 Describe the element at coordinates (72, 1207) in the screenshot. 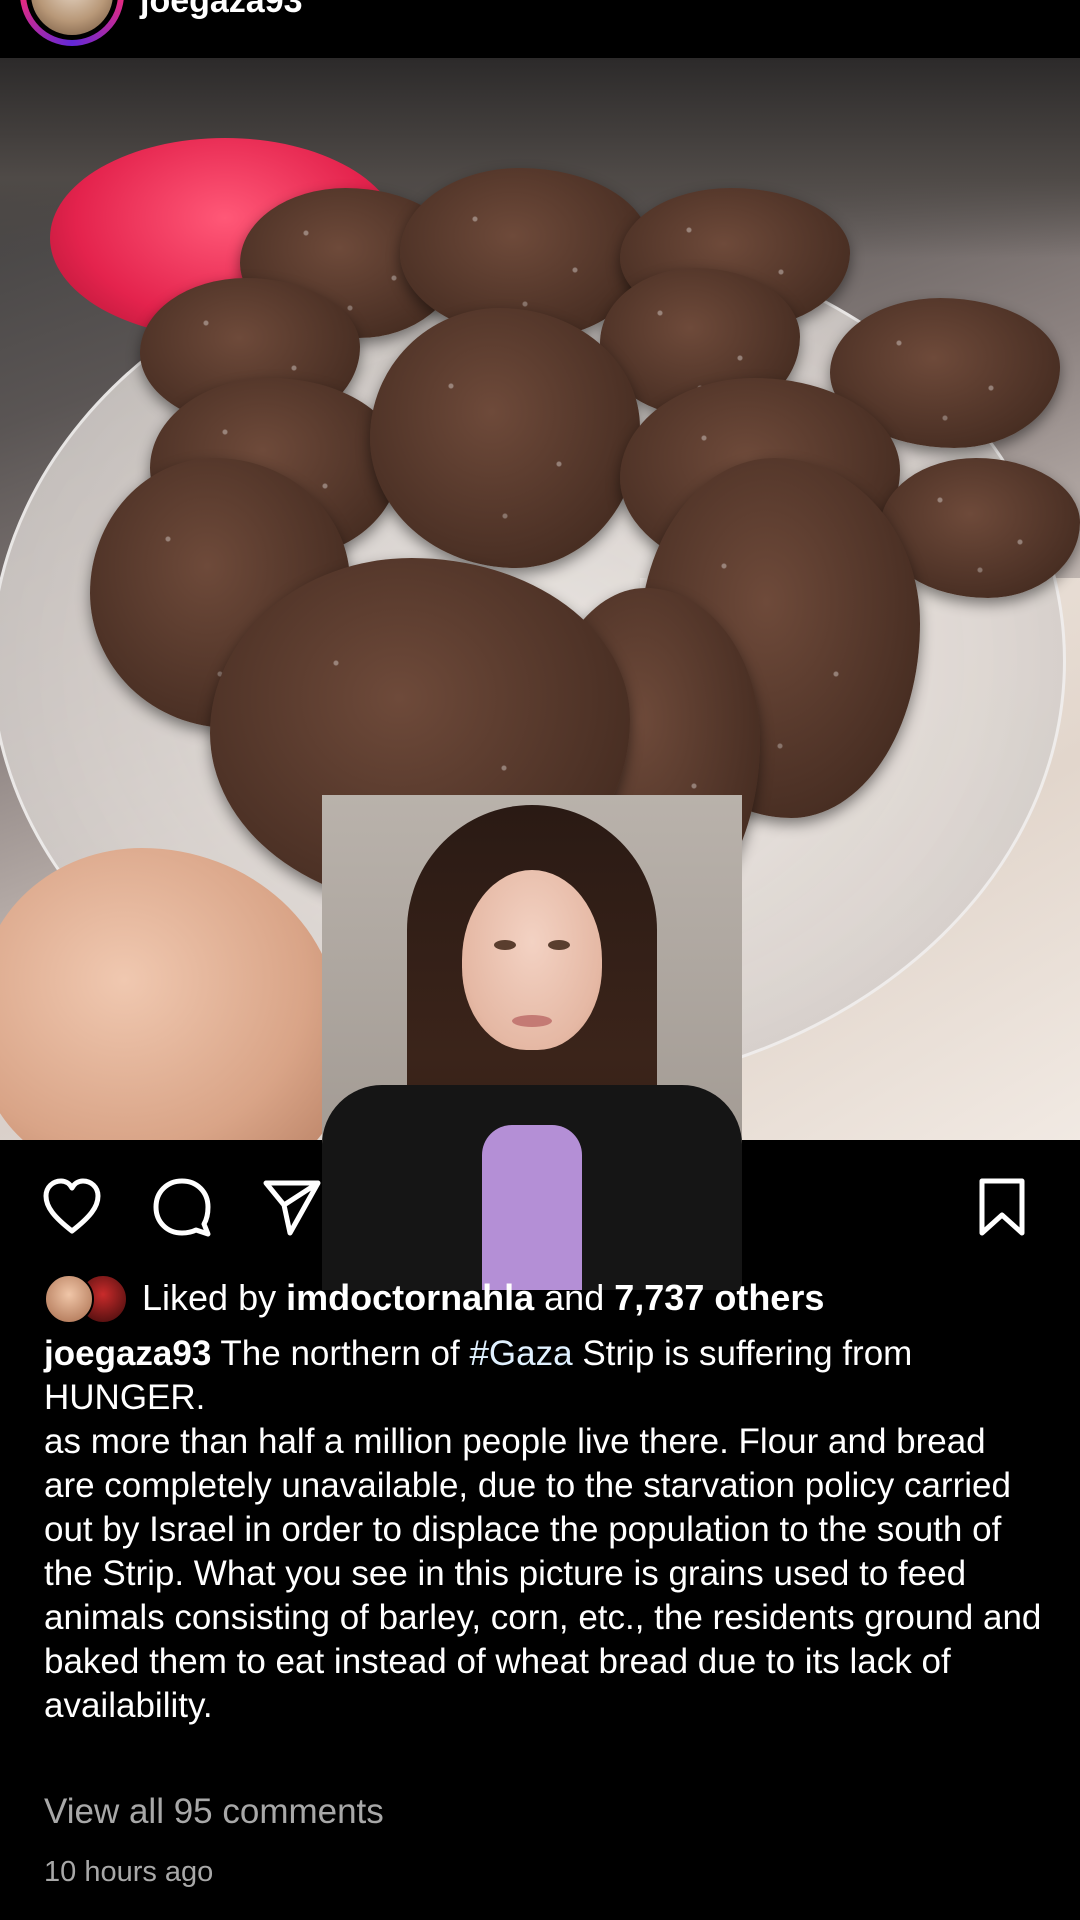

I see `heart-outline-icon` at that location.